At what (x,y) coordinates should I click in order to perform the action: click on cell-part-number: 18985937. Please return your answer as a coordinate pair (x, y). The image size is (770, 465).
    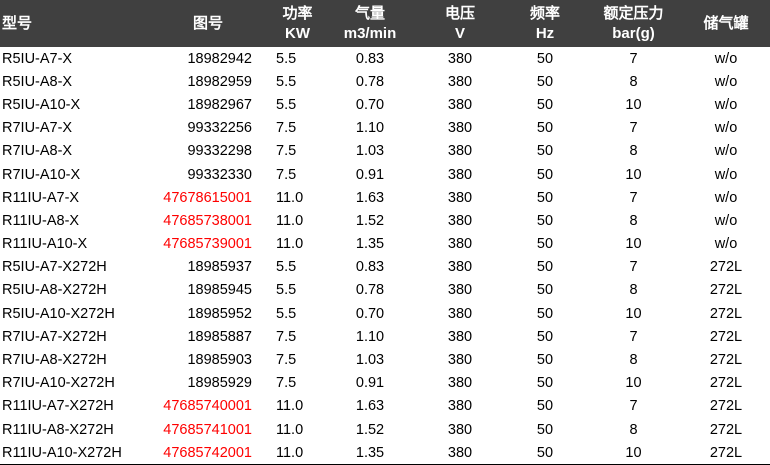
    Looking at the image, I should click on (219, 267).